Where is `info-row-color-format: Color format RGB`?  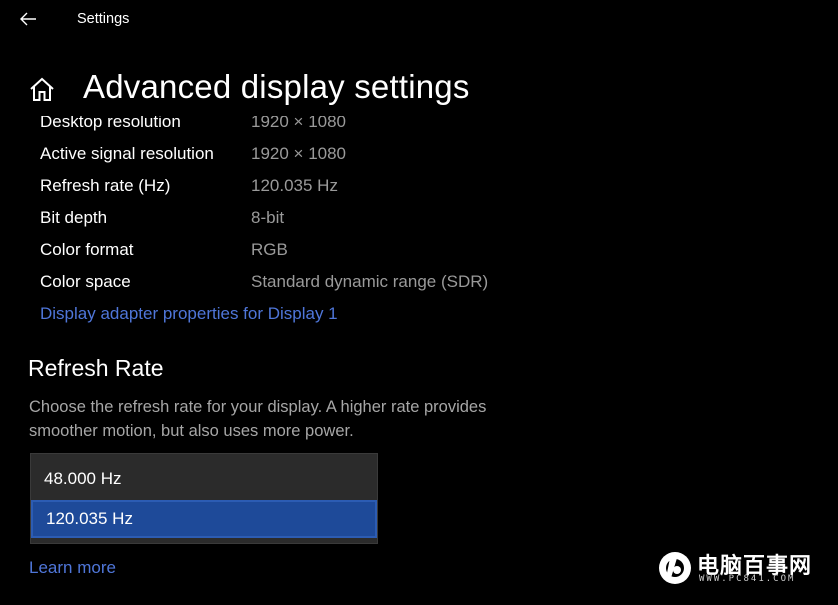
info-row-color-format: Color format RGB is located at coordinates (390, 252).